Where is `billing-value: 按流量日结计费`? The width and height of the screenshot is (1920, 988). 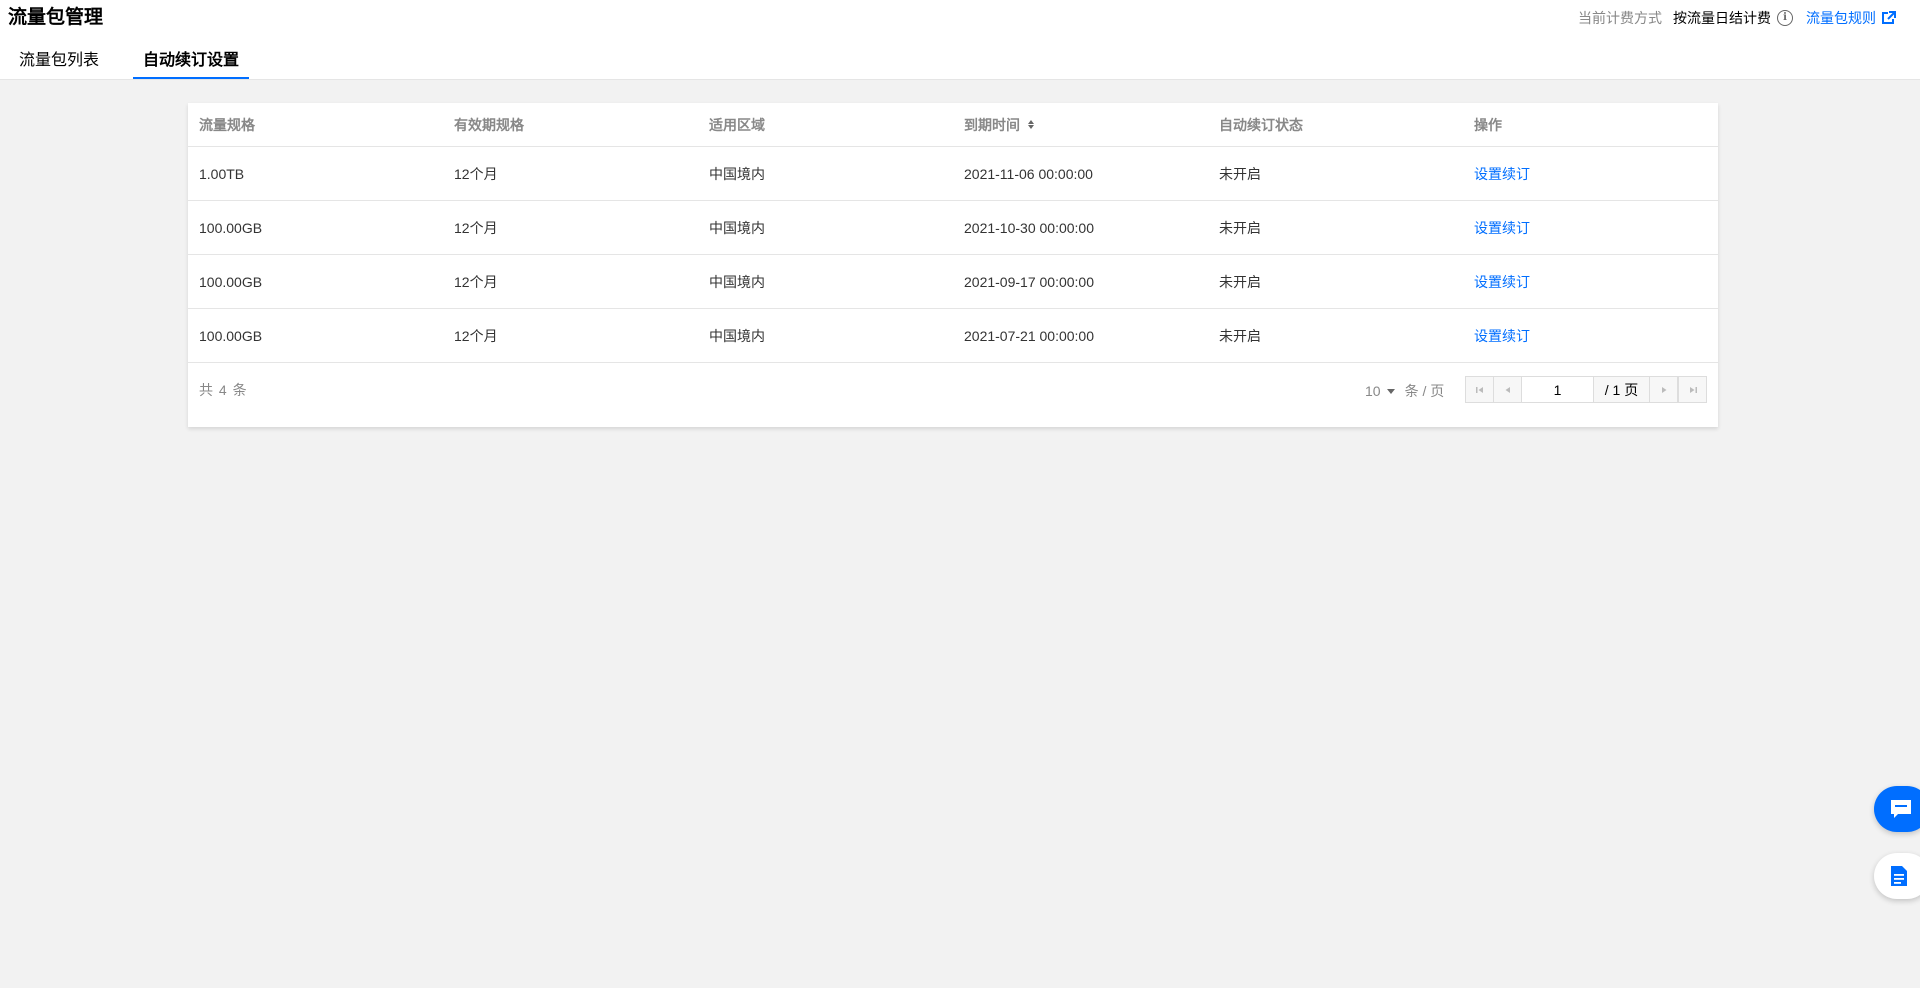
billing-value: 按流量日结计费 is located at coordinates (1722, 18).